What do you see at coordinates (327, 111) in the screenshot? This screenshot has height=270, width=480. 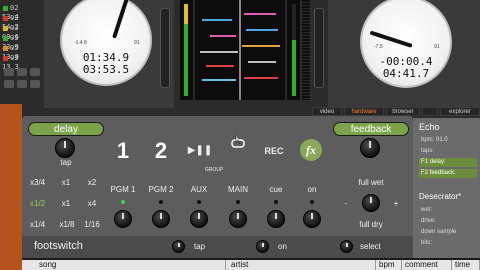 I see `tab-video: video` at bounding box center [327, 111].